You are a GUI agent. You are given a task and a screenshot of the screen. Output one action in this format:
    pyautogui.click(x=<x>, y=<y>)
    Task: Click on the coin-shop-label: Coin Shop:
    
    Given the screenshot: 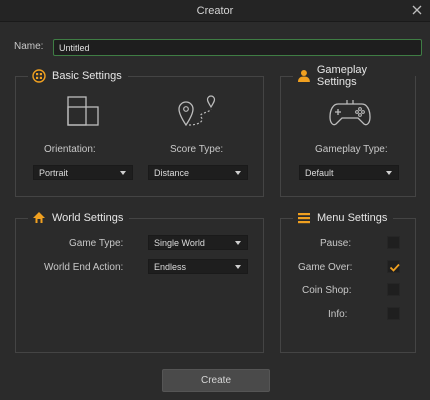 What is the action you would take?
    pyautogui.click(x=327, y=290)
    